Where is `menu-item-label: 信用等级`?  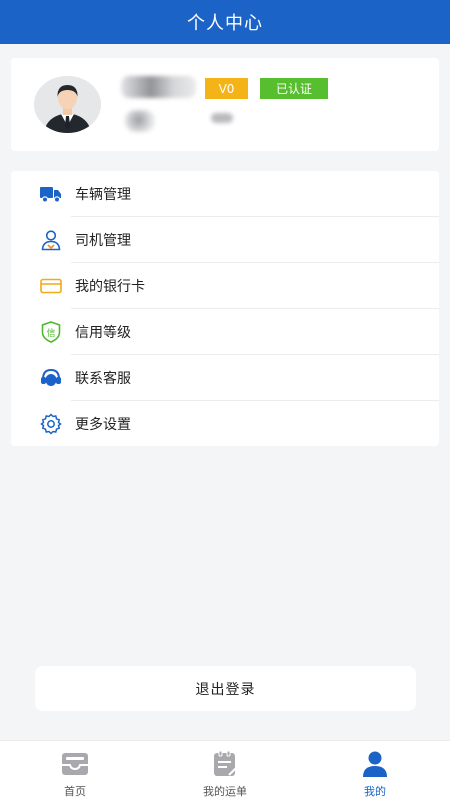 menu-item-label: 信用等级 is located at coordinates (103, 333).